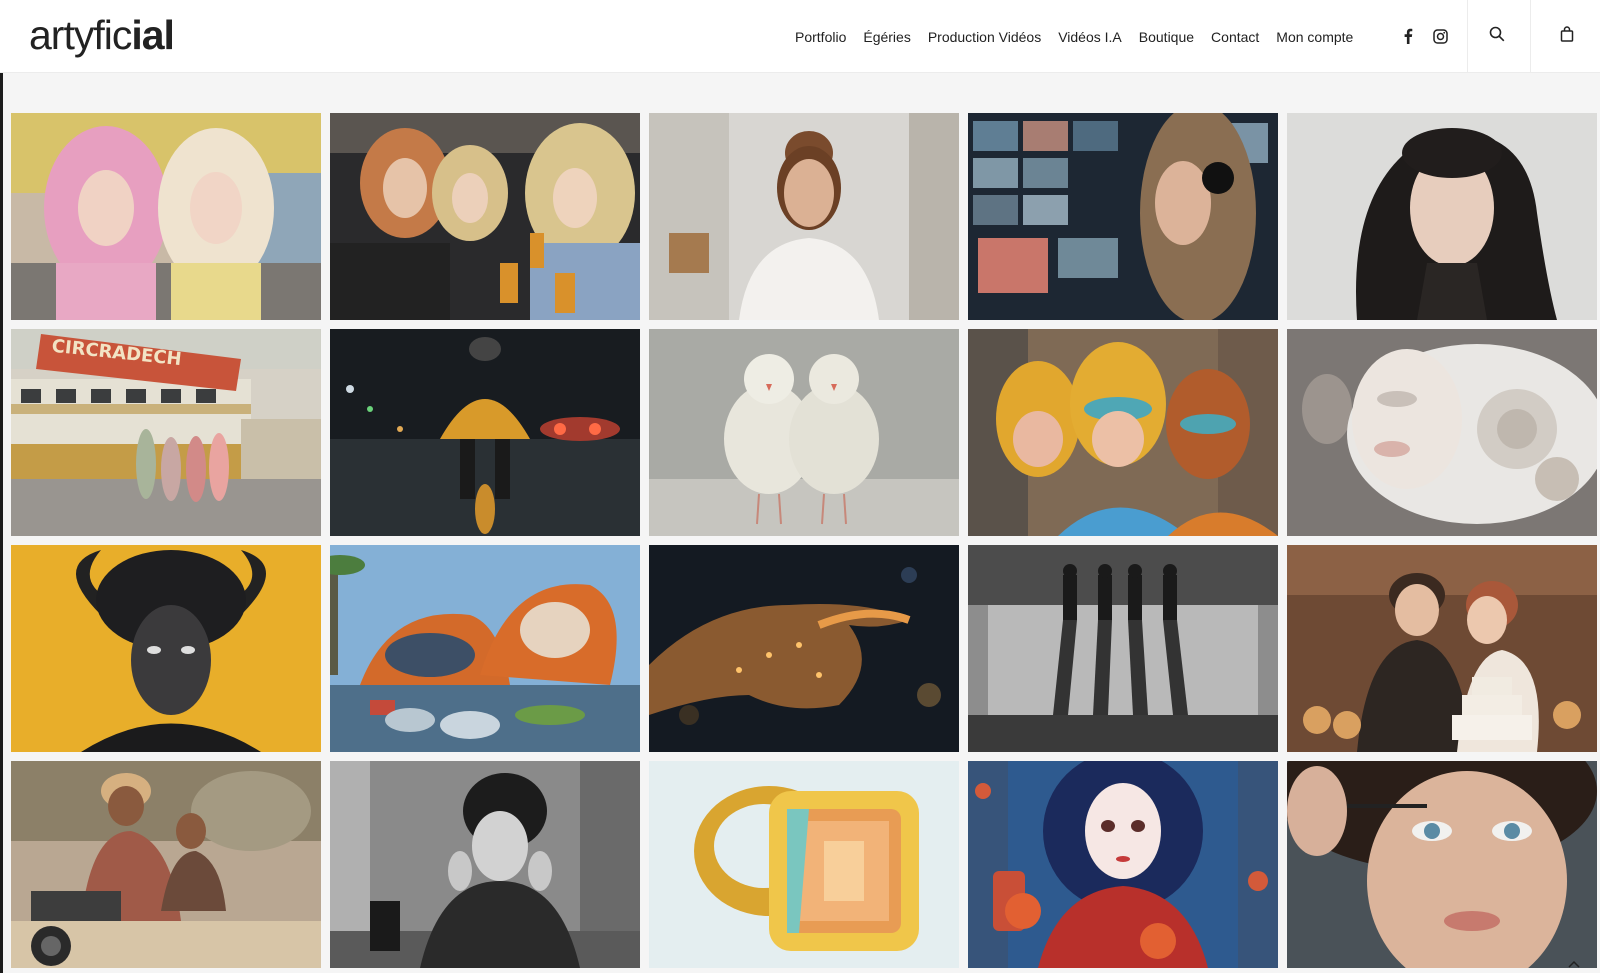  Describe the element at coordinates (485, 216) in the screenshot. I see `gallery-image-friends-beer` at that location.